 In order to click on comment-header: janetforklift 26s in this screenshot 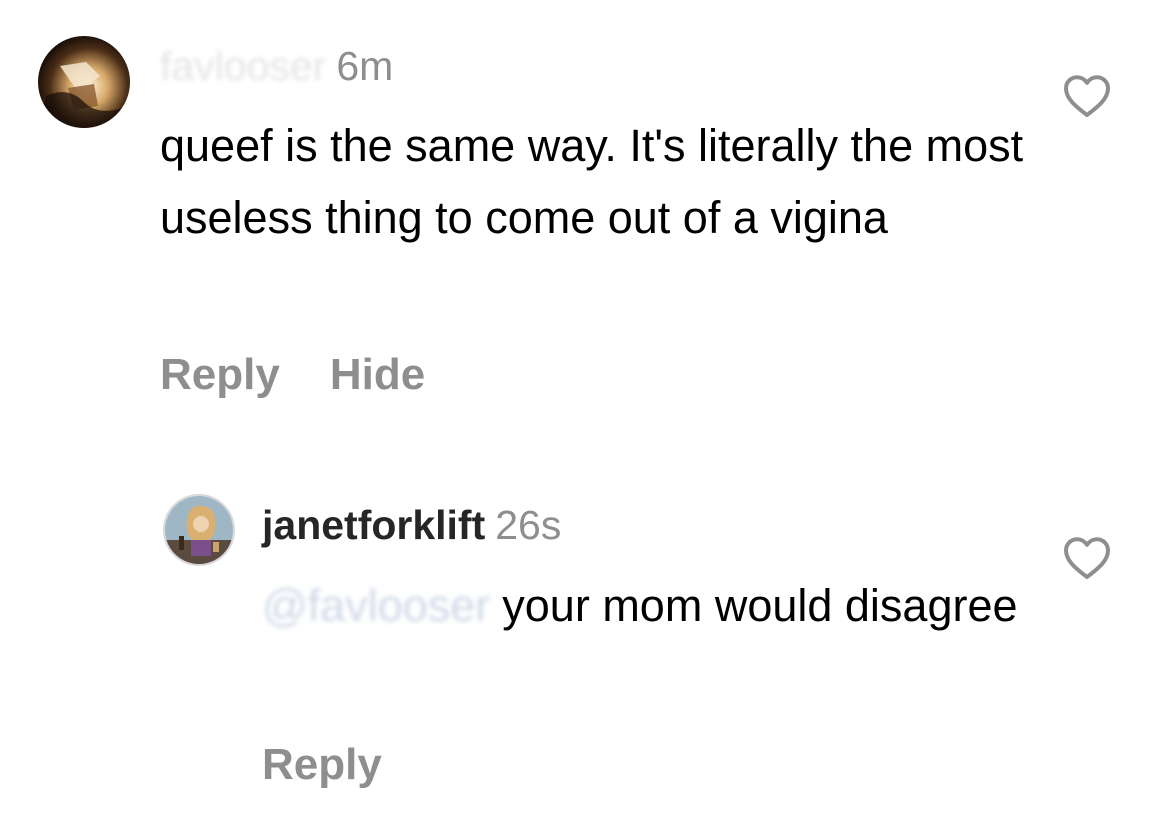, I will do `click(411, 525)`.